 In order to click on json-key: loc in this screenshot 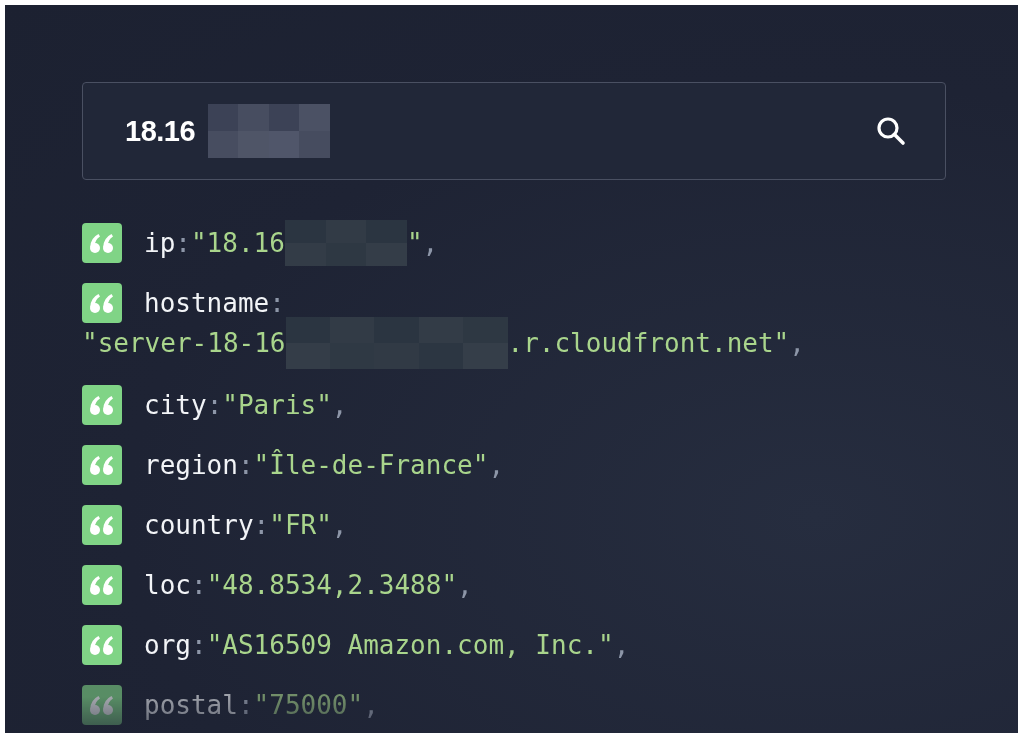, I will do `click(167, 585)`.